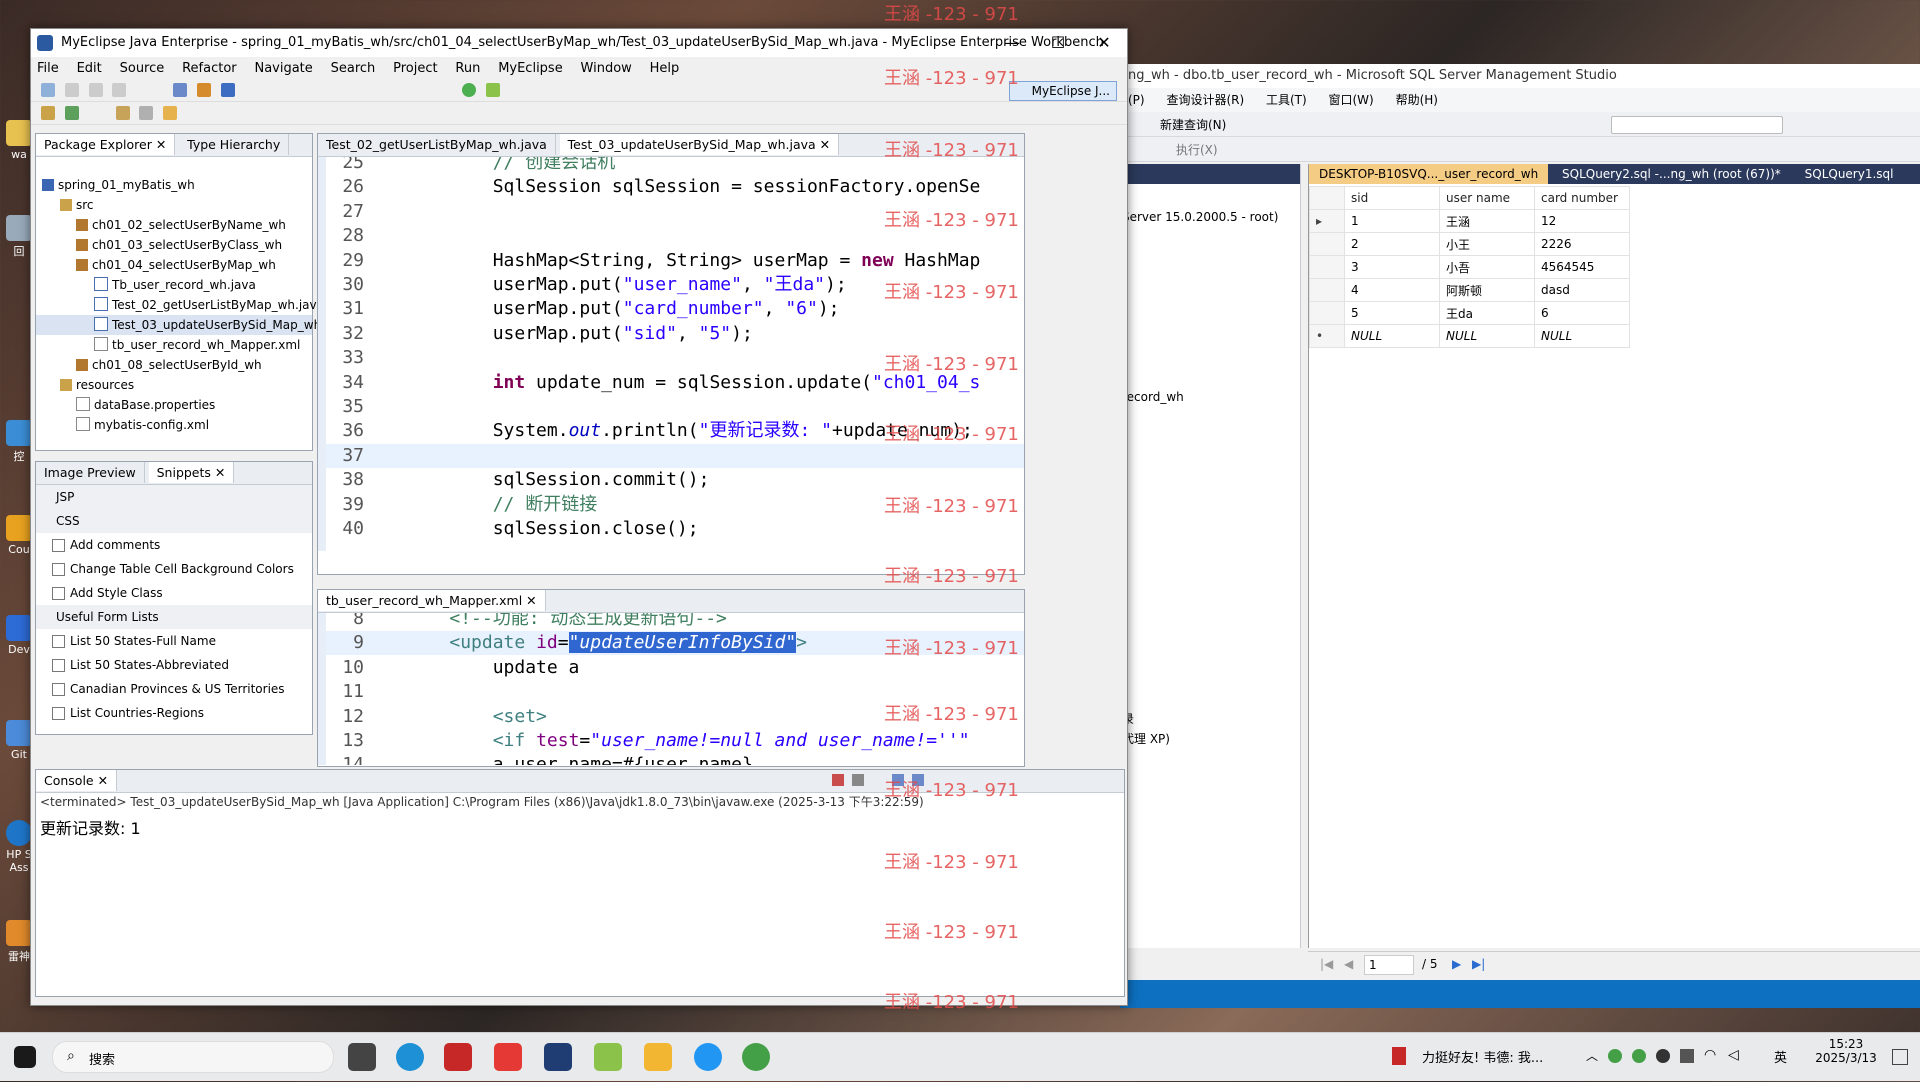 Image resolution: width=1920 pixels, height=1082 pixels. Describe the element at coordinates (1671, 174) in the screenshot. I see `tab-sqlquery2: SQLQuery2.sql -...ng_wh (root (67))*` at that location.